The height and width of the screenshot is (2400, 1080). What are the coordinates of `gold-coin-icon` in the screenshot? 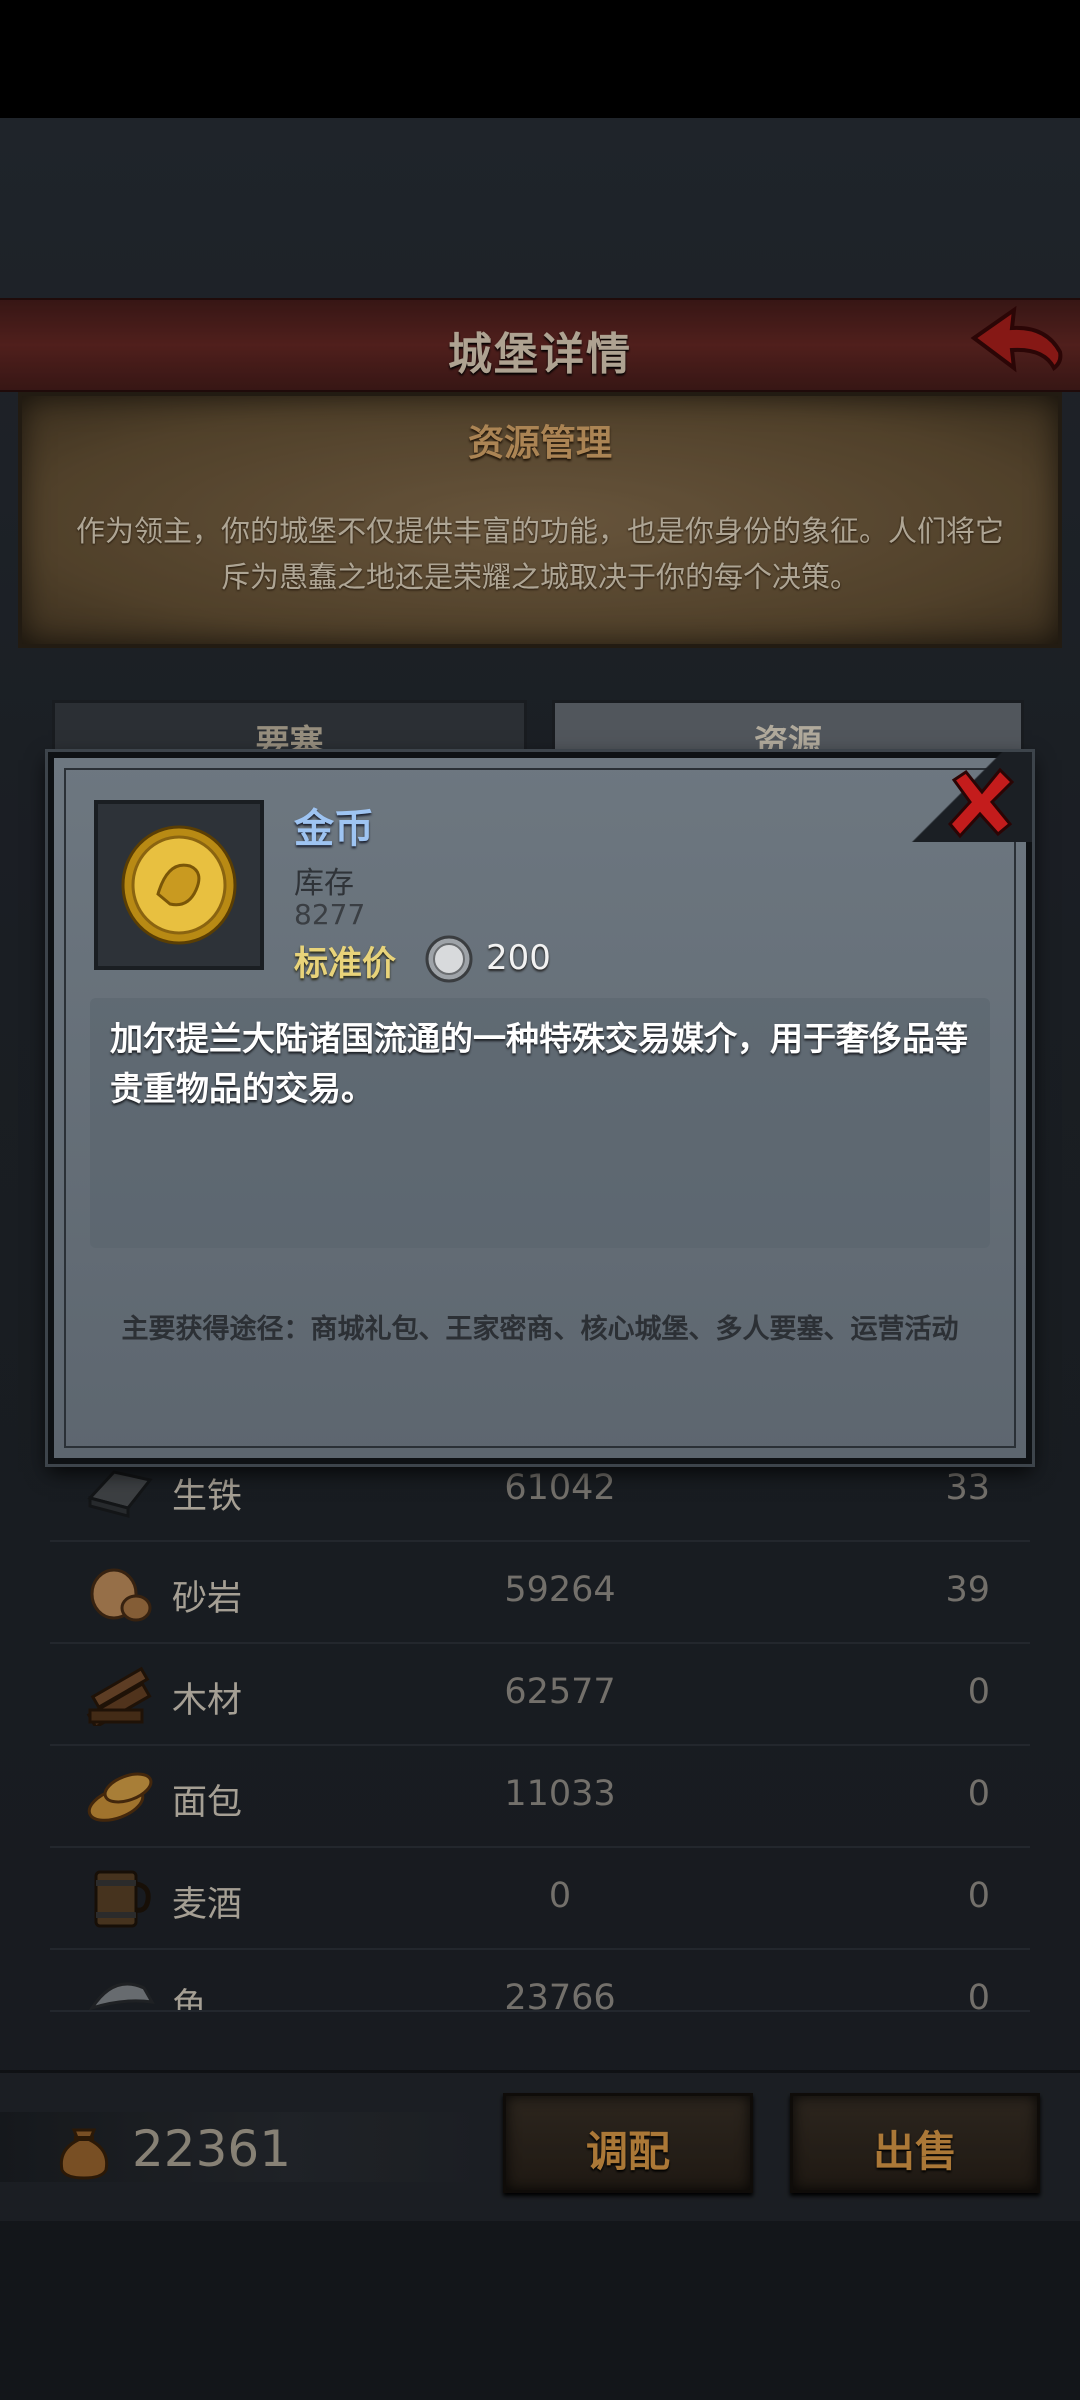 It's located at (179, 885).